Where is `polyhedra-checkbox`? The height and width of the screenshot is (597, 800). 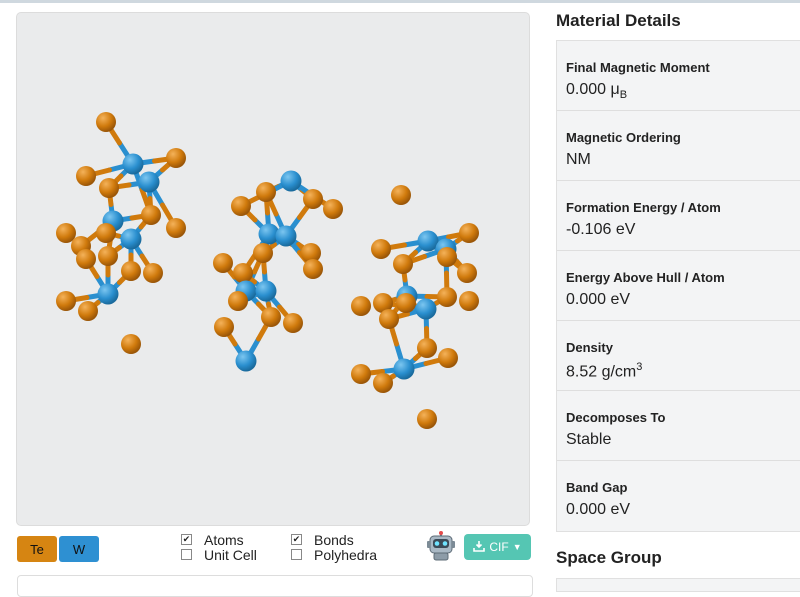 polyhedra-checkbox is located at coordinates (296, 554).